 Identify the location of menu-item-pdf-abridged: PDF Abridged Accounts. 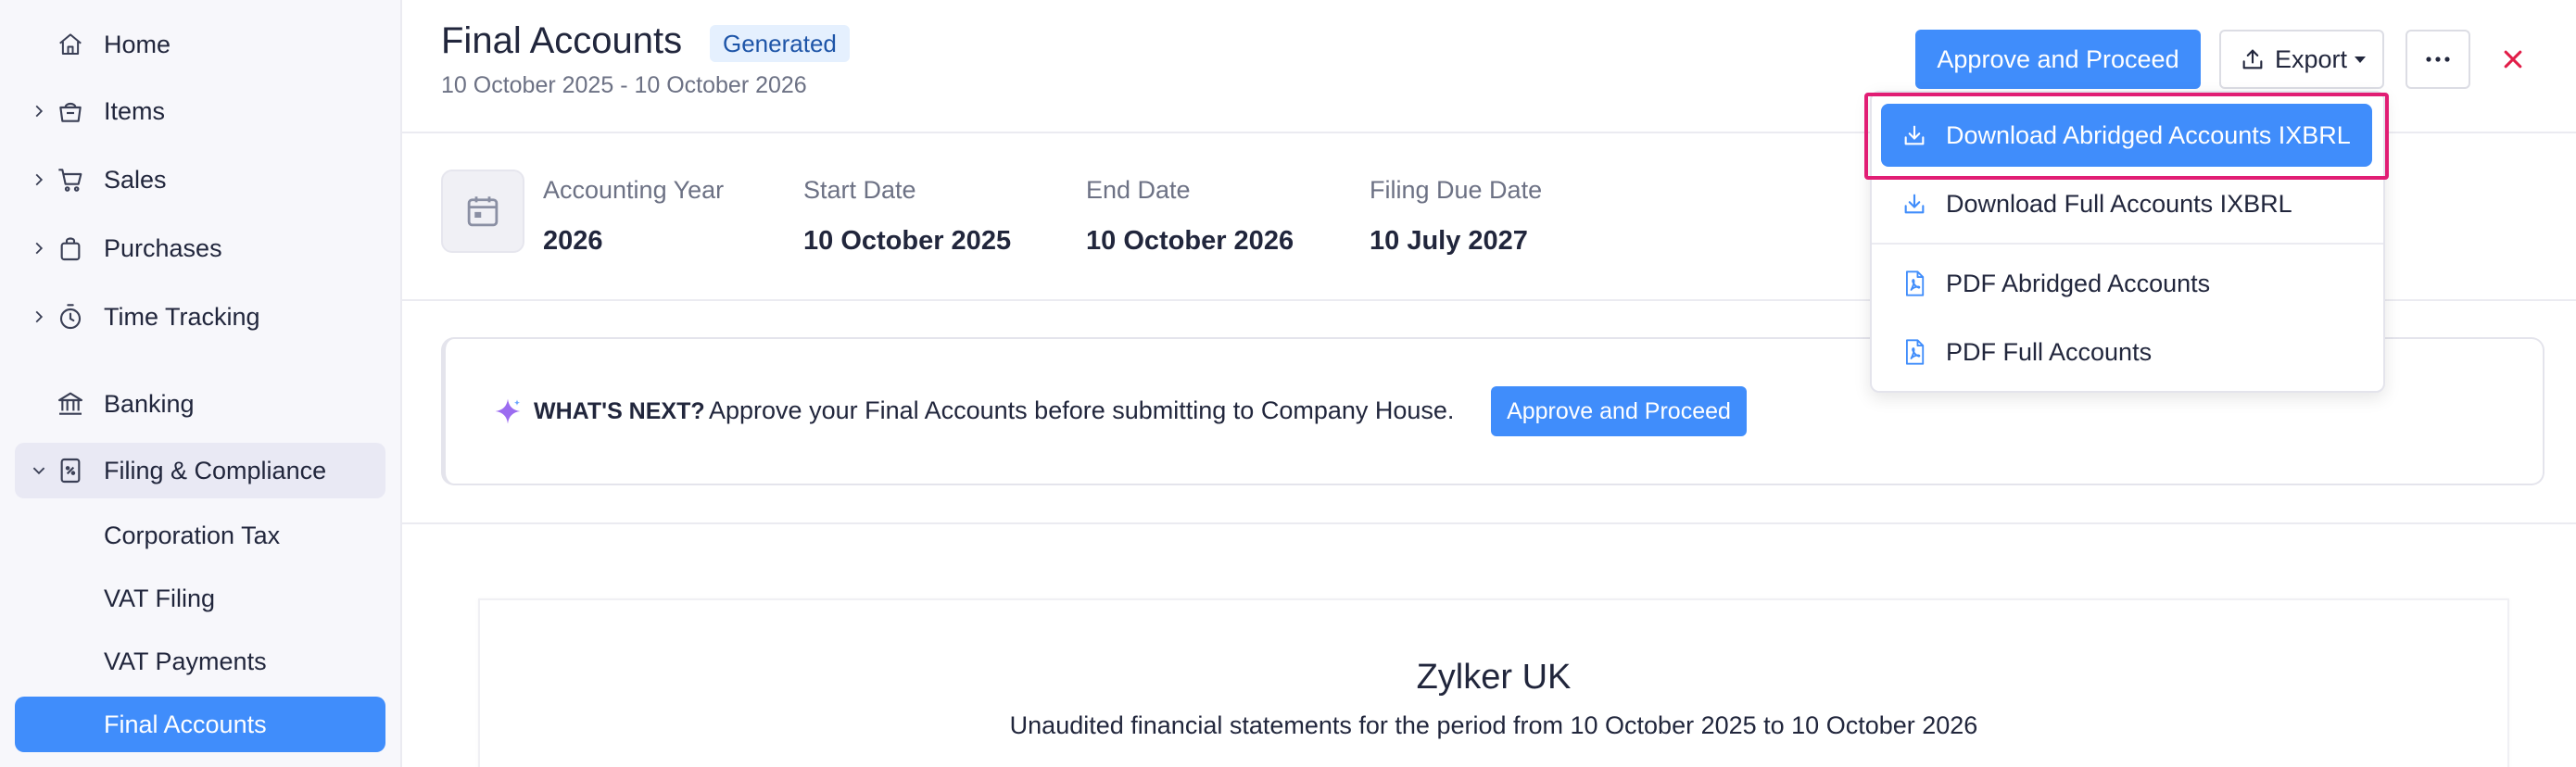
(2126, 283).